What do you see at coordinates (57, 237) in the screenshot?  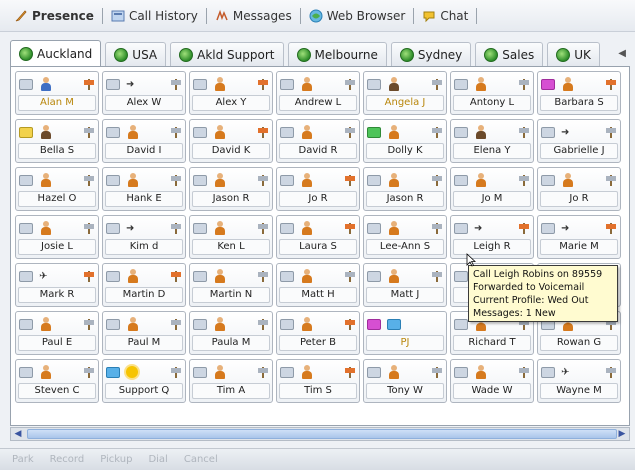 I see `contact-card: Josie L` at bounding box center [57, 237].